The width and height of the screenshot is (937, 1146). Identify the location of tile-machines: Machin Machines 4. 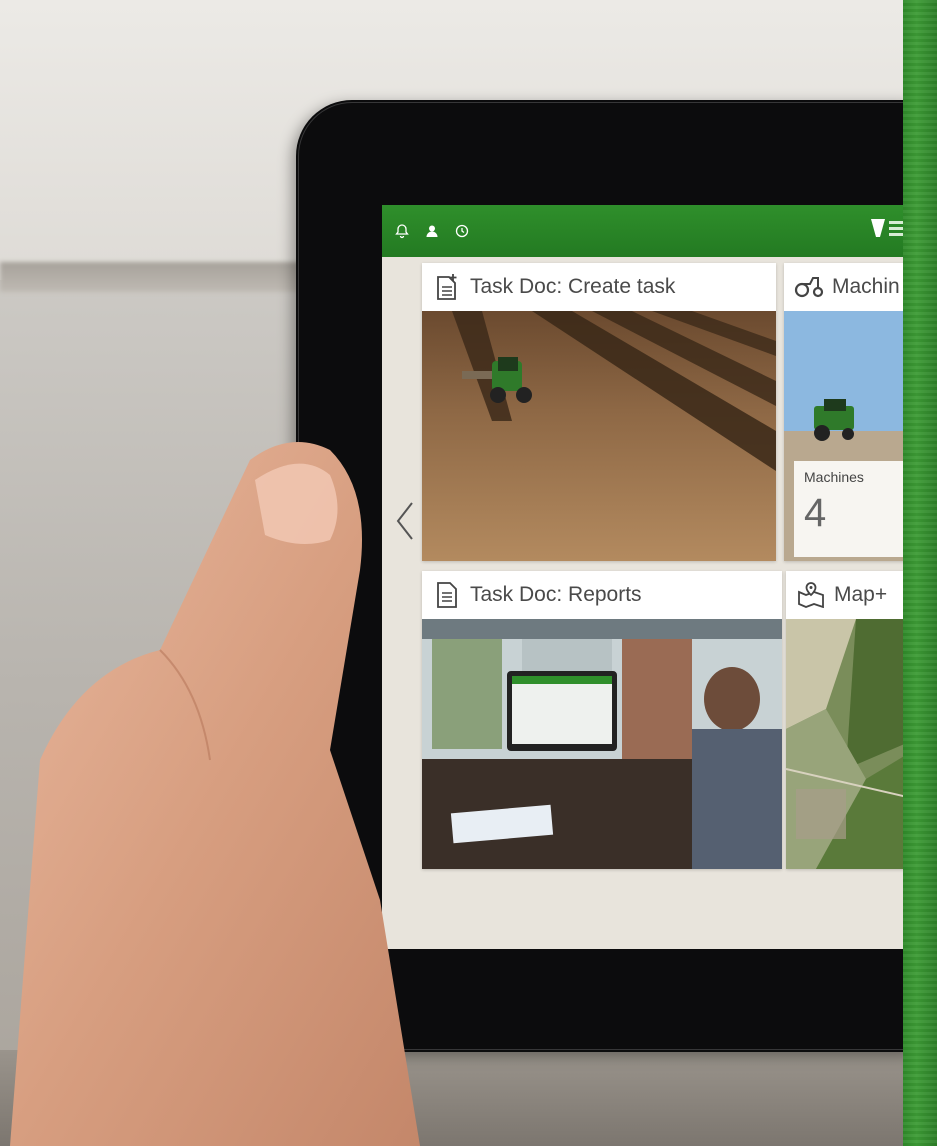
(843, 412).